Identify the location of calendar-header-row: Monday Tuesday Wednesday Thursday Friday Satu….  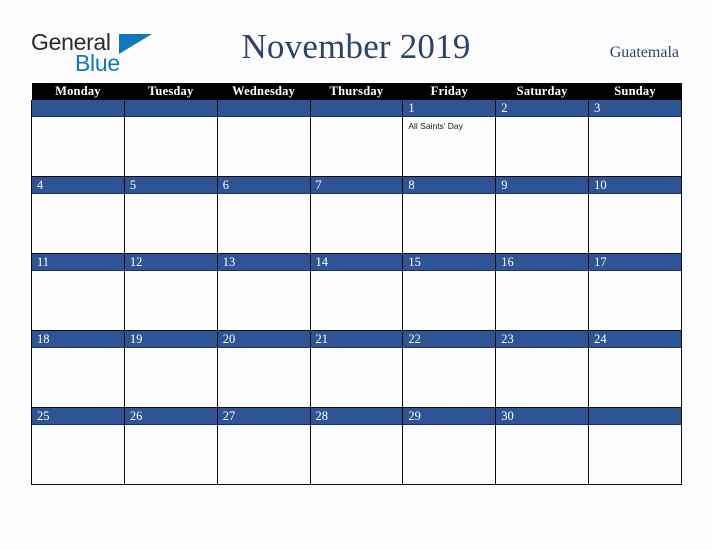
(356, 91).